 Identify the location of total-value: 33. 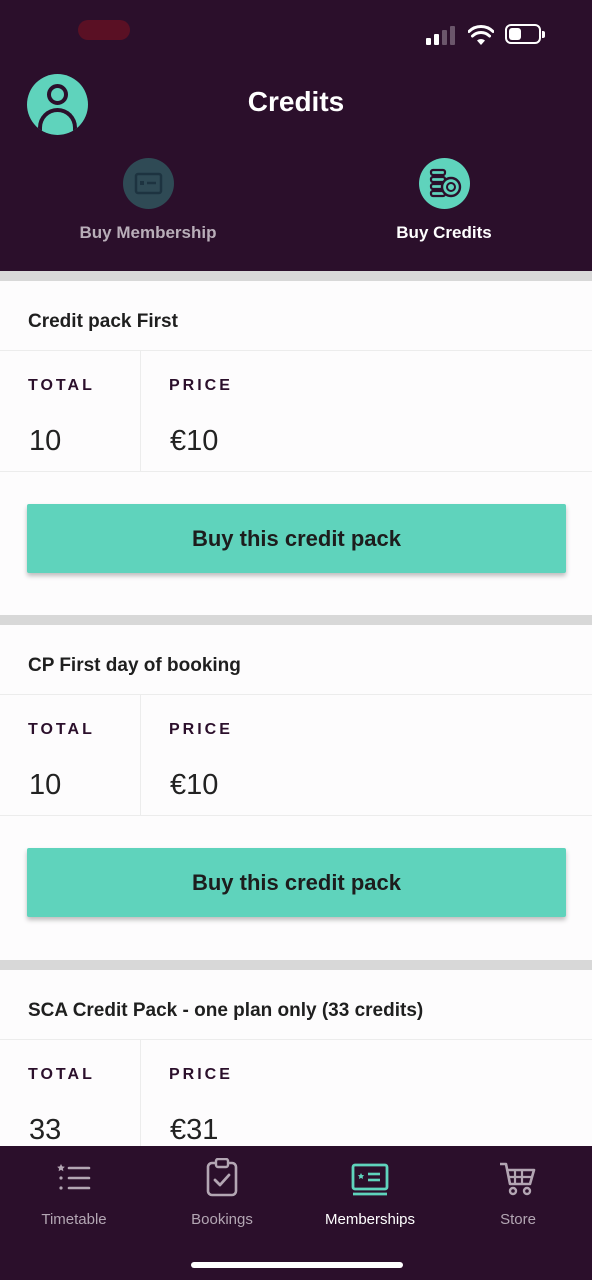
(45, 1130).